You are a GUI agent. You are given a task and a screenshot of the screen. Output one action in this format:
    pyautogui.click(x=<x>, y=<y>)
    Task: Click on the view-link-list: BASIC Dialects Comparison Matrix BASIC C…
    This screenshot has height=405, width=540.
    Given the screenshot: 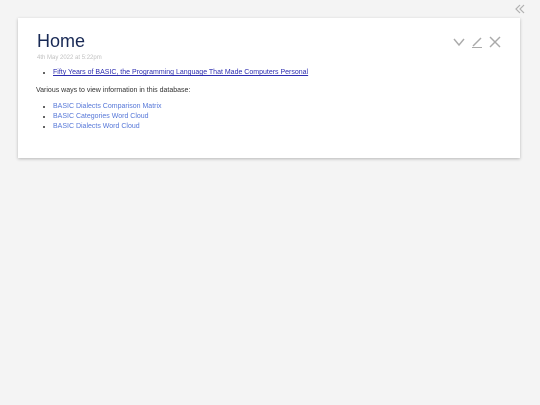 What is the action you would take?
    pyautogui.click(x=269, y=117)
    